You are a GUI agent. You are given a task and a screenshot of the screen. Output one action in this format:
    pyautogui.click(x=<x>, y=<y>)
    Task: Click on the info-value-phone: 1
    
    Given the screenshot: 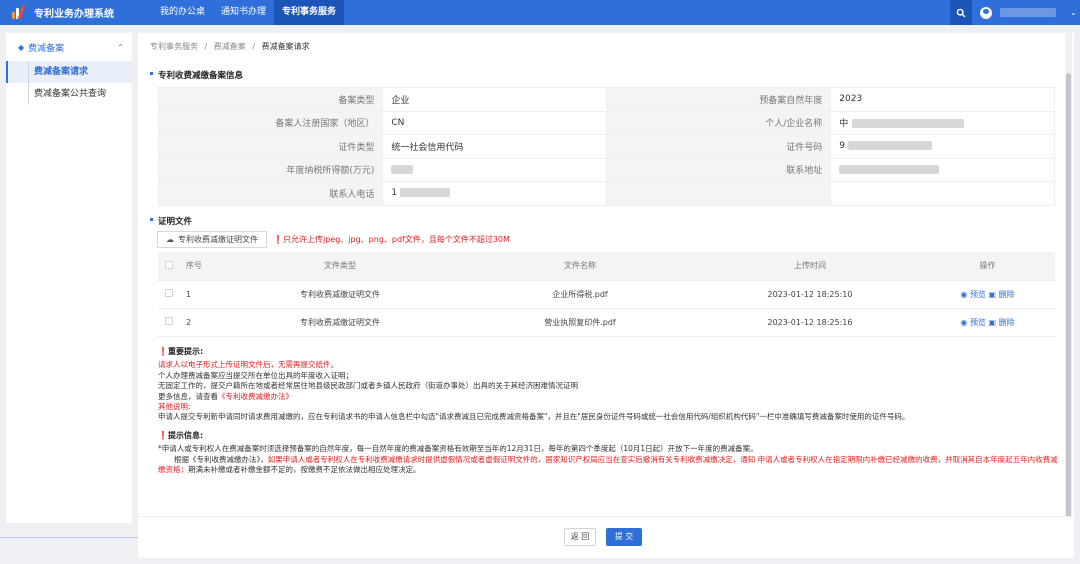 What is the action you would take?
    pyautogui.click(x=494, y=193)
    